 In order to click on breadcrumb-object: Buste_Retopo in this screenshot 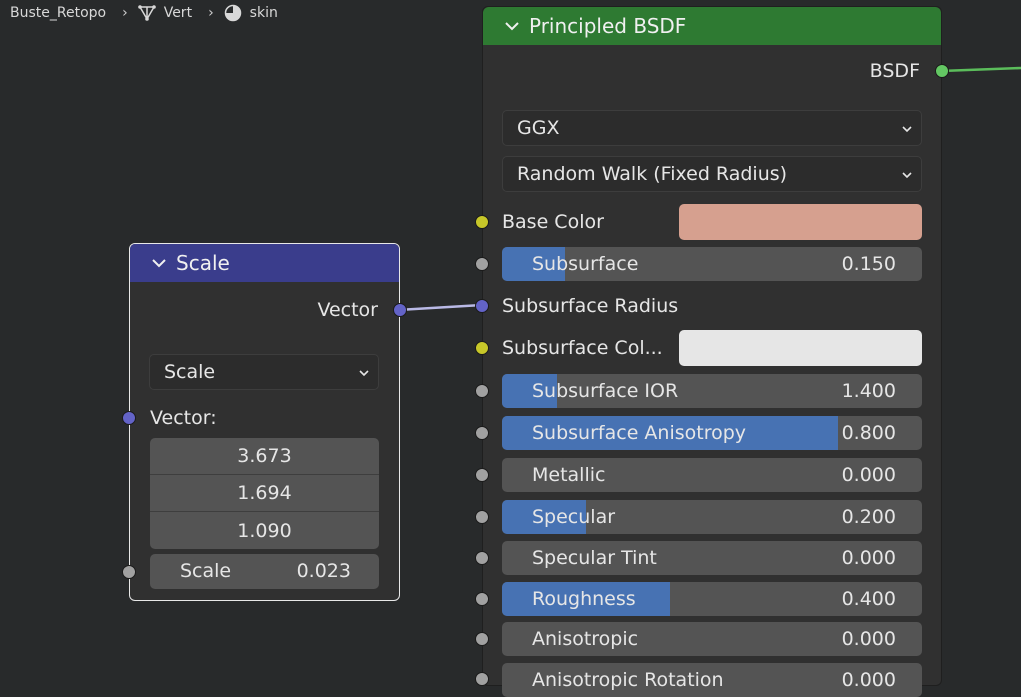, I will do `click(58, 13)`.